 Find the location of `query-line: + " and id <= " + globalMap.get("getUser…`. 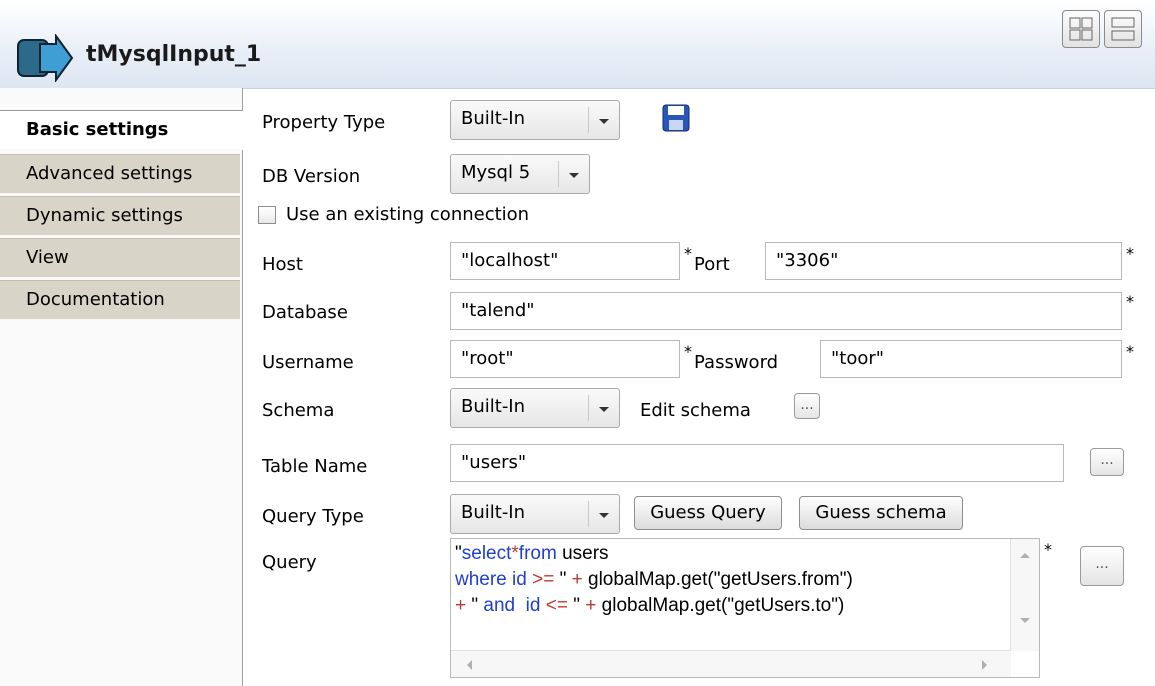

query-line: + " and id <= " + globalMap.get("getUser… is located at coordinates (650, 605).